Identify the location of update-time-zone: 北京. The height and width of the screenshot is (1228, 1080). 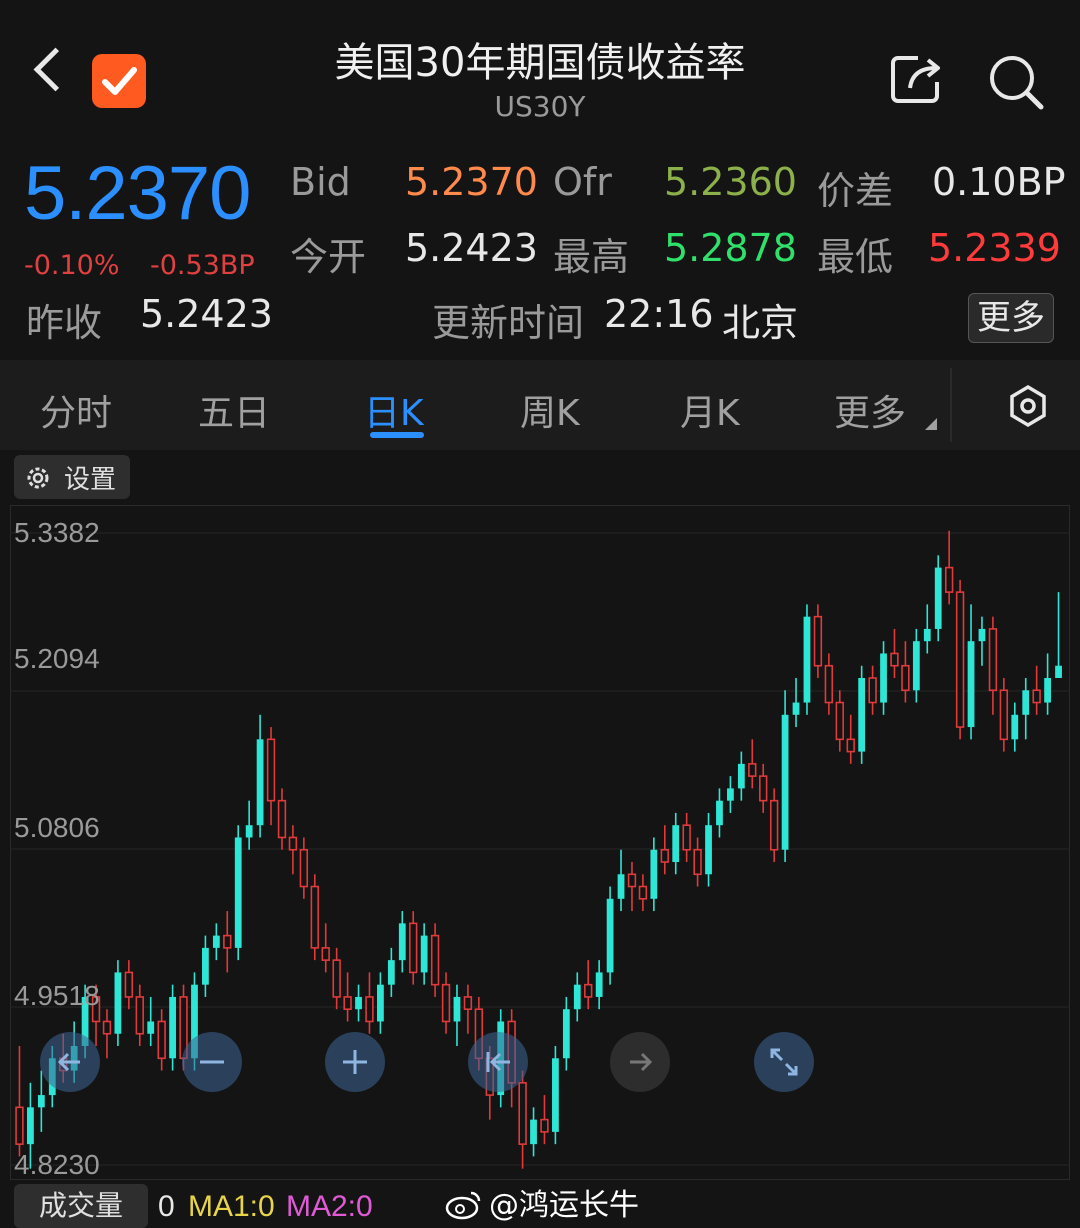
(760, 323).